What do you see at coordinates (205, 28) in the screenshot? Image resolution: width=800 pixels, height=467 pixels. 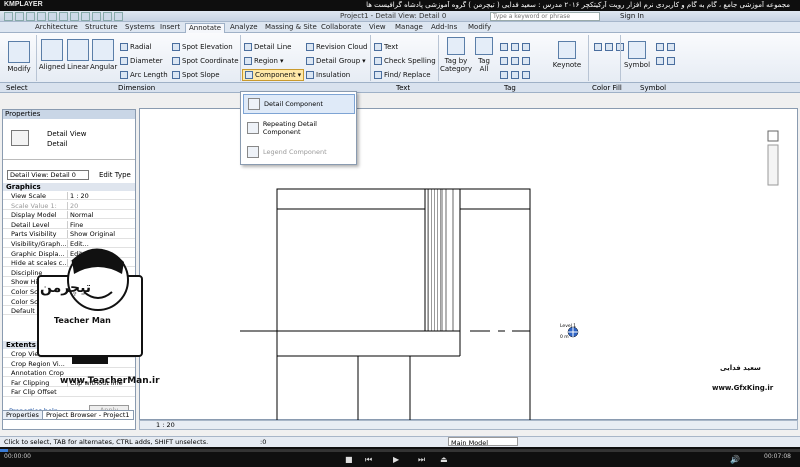 I see `tab-annotate: Annotate` at bounding box center [205, 28].